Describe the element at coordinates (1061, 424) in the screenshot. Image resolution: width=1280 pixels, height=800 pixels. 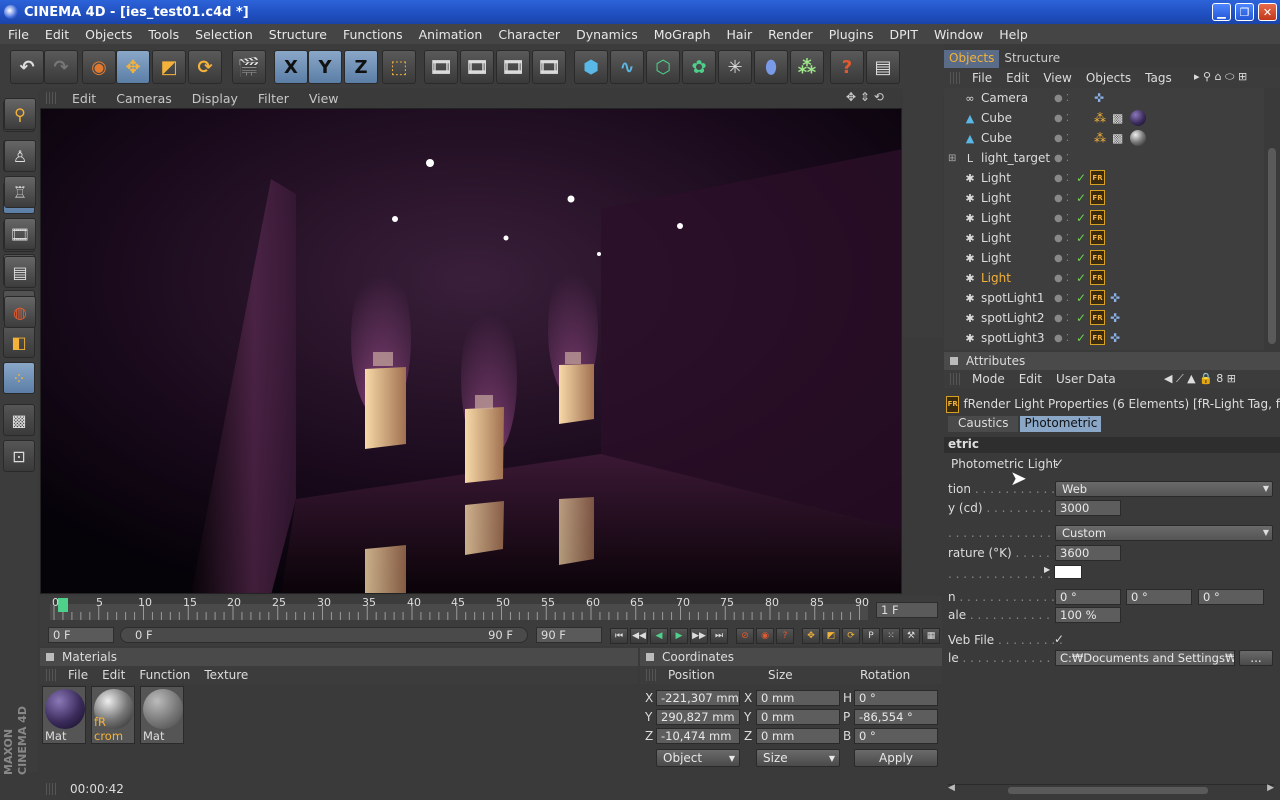
I see `tab-photometric: Photometric` at that location.